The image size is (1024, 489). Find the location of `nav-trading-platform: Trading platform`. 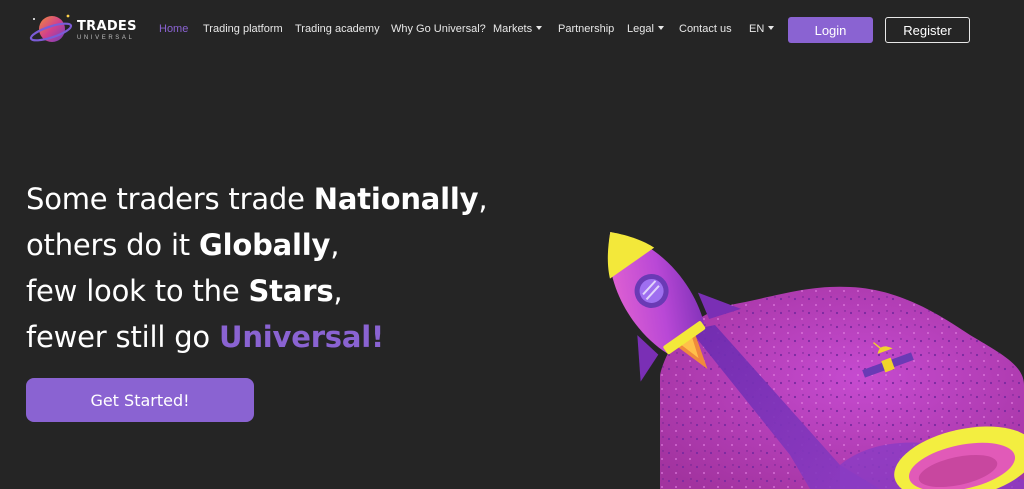

nav-trading-platform: Trading platform is located at coordinates (243, 29).